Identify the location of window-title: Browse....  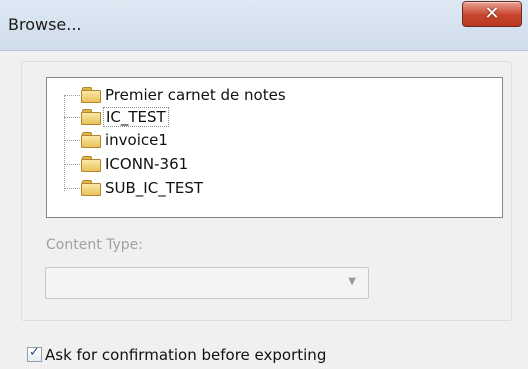
(45, 24).